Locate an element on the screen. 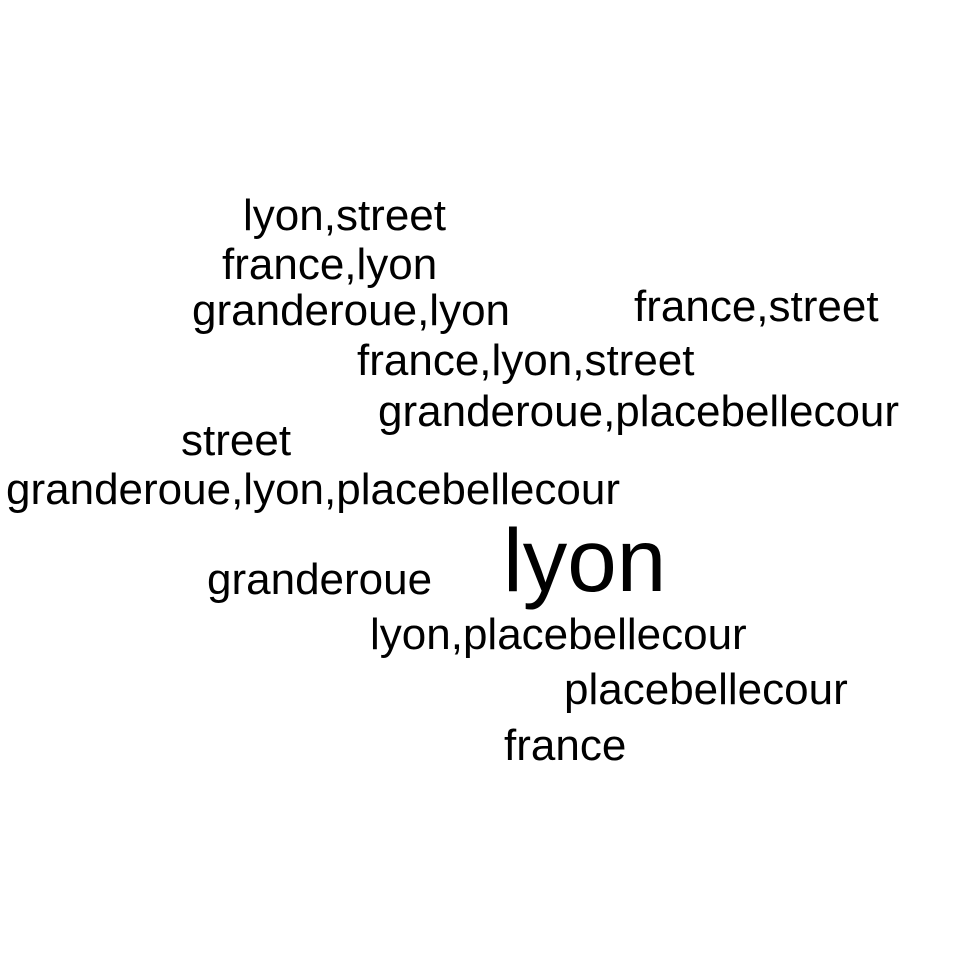 This screenshot has width=960, height=960. word-granderoue: granderoue is located at coordinates (320, 579).